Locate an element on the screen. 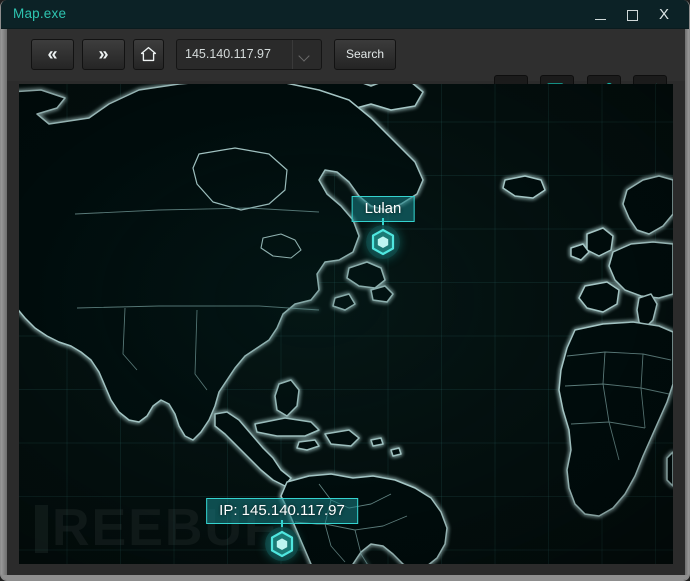 This screenshot has height=581, width=690. forward-button: » is located at coordinates (103, 54).